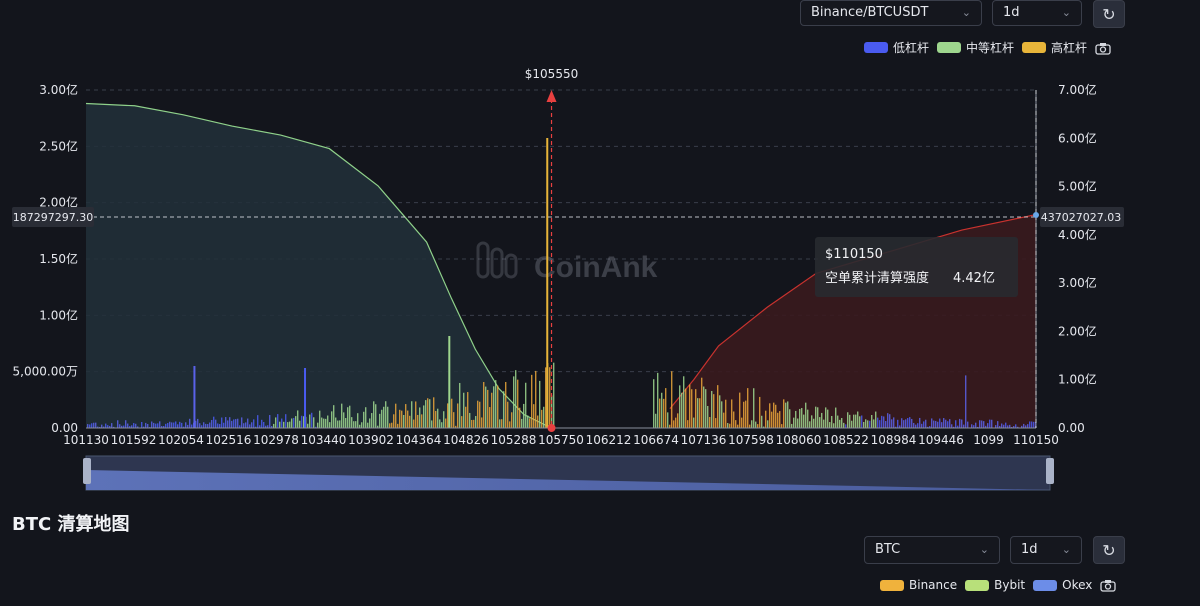 This screenshot has height=606, width=1200. I want to click on coin-select: BTC ⌄, so click(932, 550).